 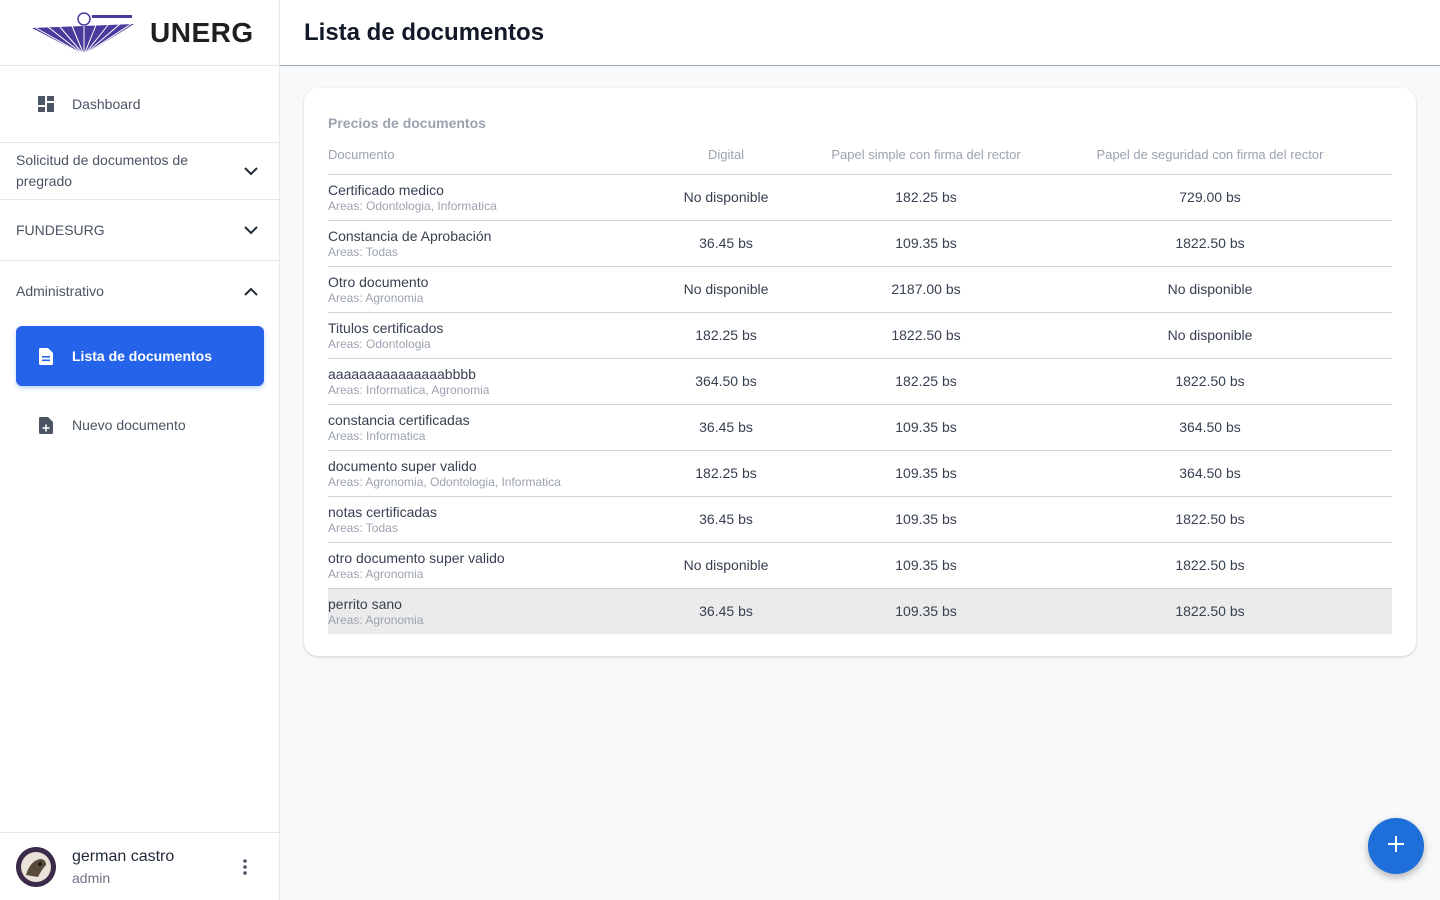 What do you see at coordinates (36, 866) in the screenshot?
I see `avatar` at bounding box center [36, 866].